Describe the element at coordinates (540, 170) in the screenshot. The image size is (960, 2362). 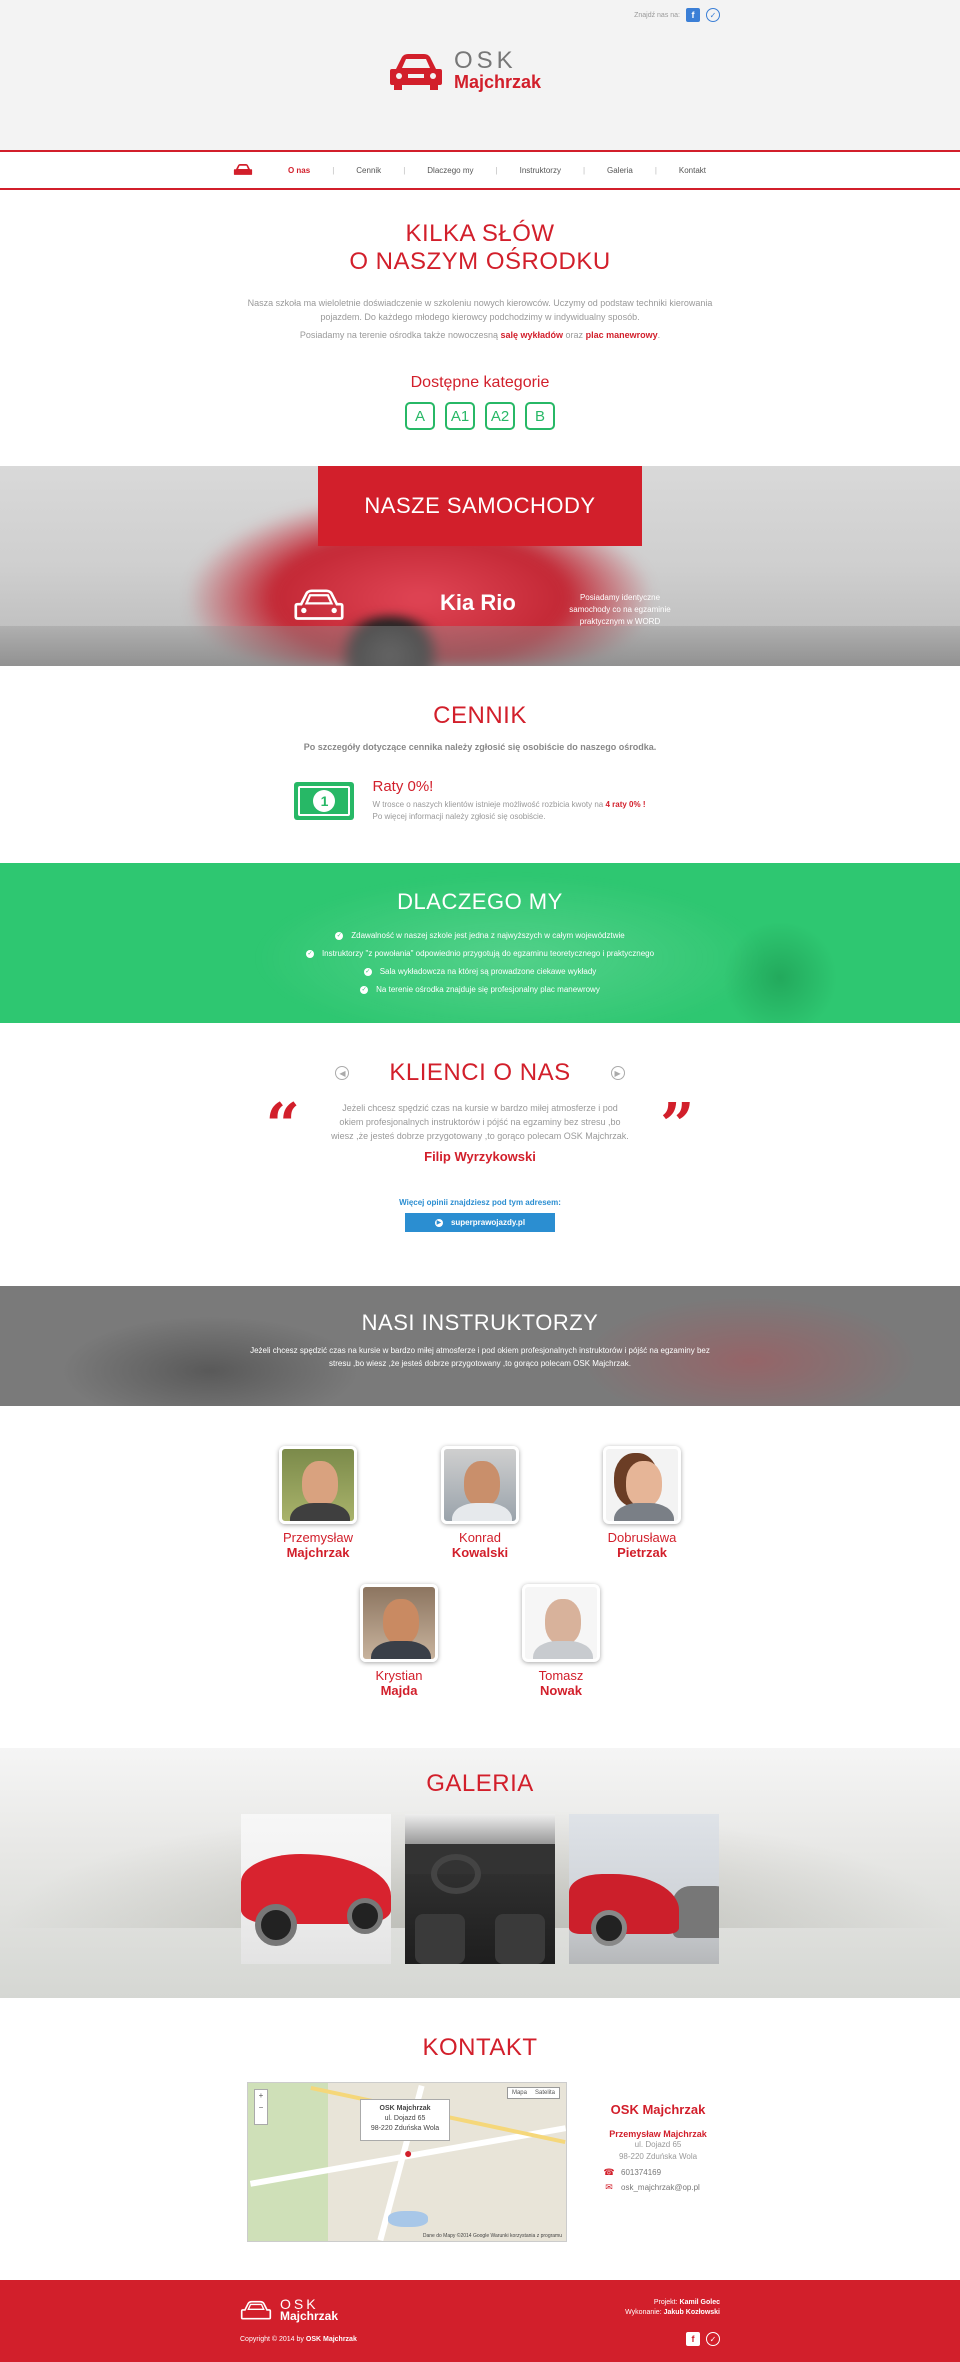
I see `nav-item-instruktorzy: Instruktorzy` at that location.